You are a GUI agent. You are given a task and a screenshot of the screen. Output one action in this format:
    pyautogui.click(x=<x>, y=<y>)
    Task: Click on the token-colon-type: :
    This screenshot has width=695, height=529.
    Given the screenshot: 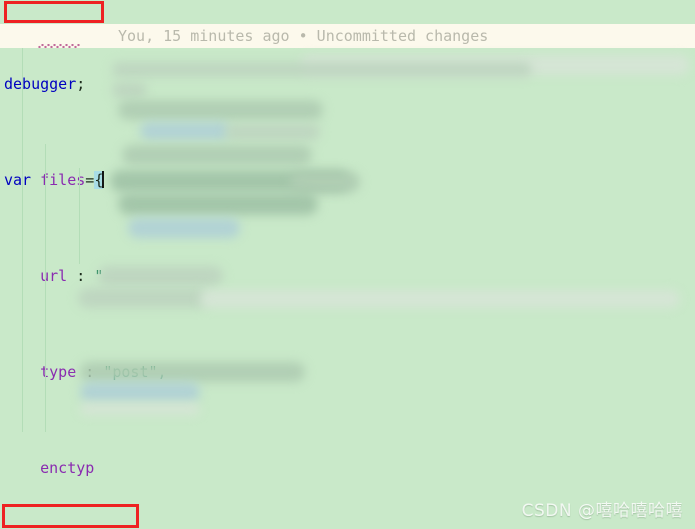 What is the action you would take?
    pyautogui.click(x=90, y=372)
    